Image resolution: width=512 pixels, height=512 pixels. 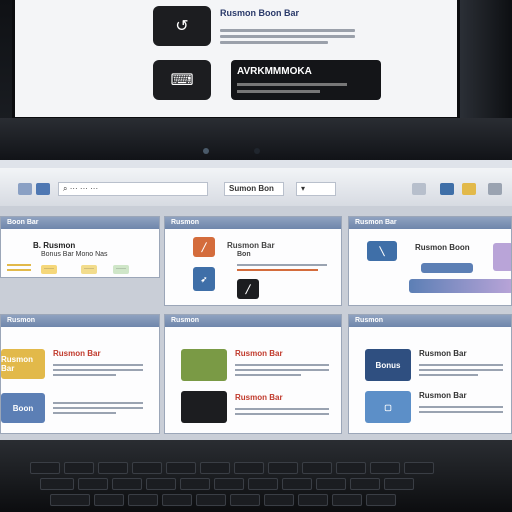 I want to click on monitor-side, so click(x=486, y=65).